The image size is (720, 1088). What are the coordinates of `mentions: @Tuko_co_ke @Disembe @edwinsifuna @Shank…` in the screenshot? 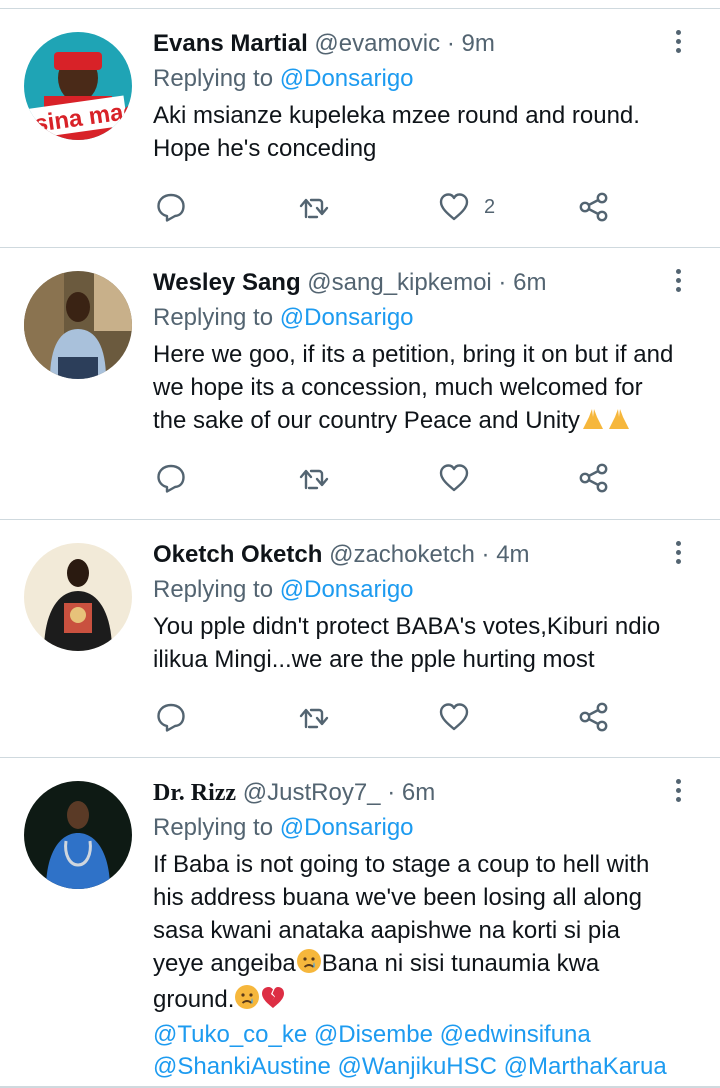 It's located at (421, 1051).